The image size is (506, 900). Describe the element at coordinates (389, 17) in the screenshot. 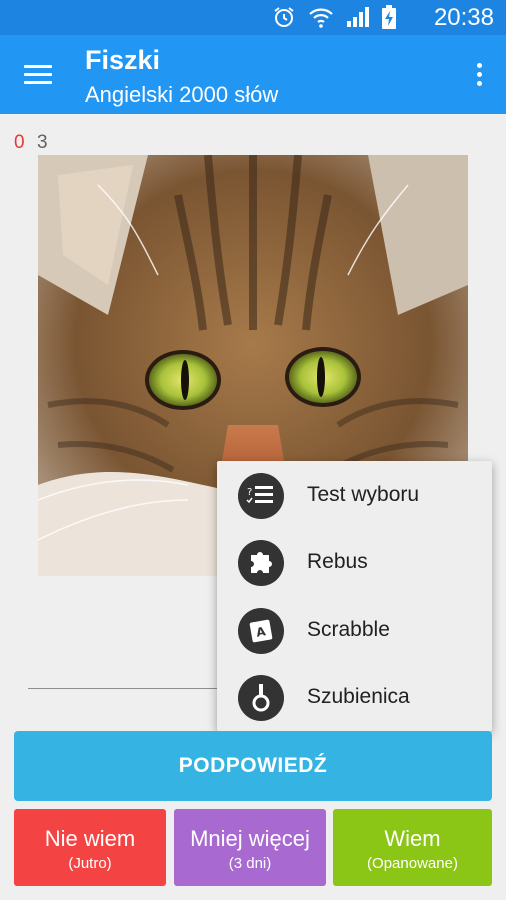

I see `battery-charging-icon` at that location.